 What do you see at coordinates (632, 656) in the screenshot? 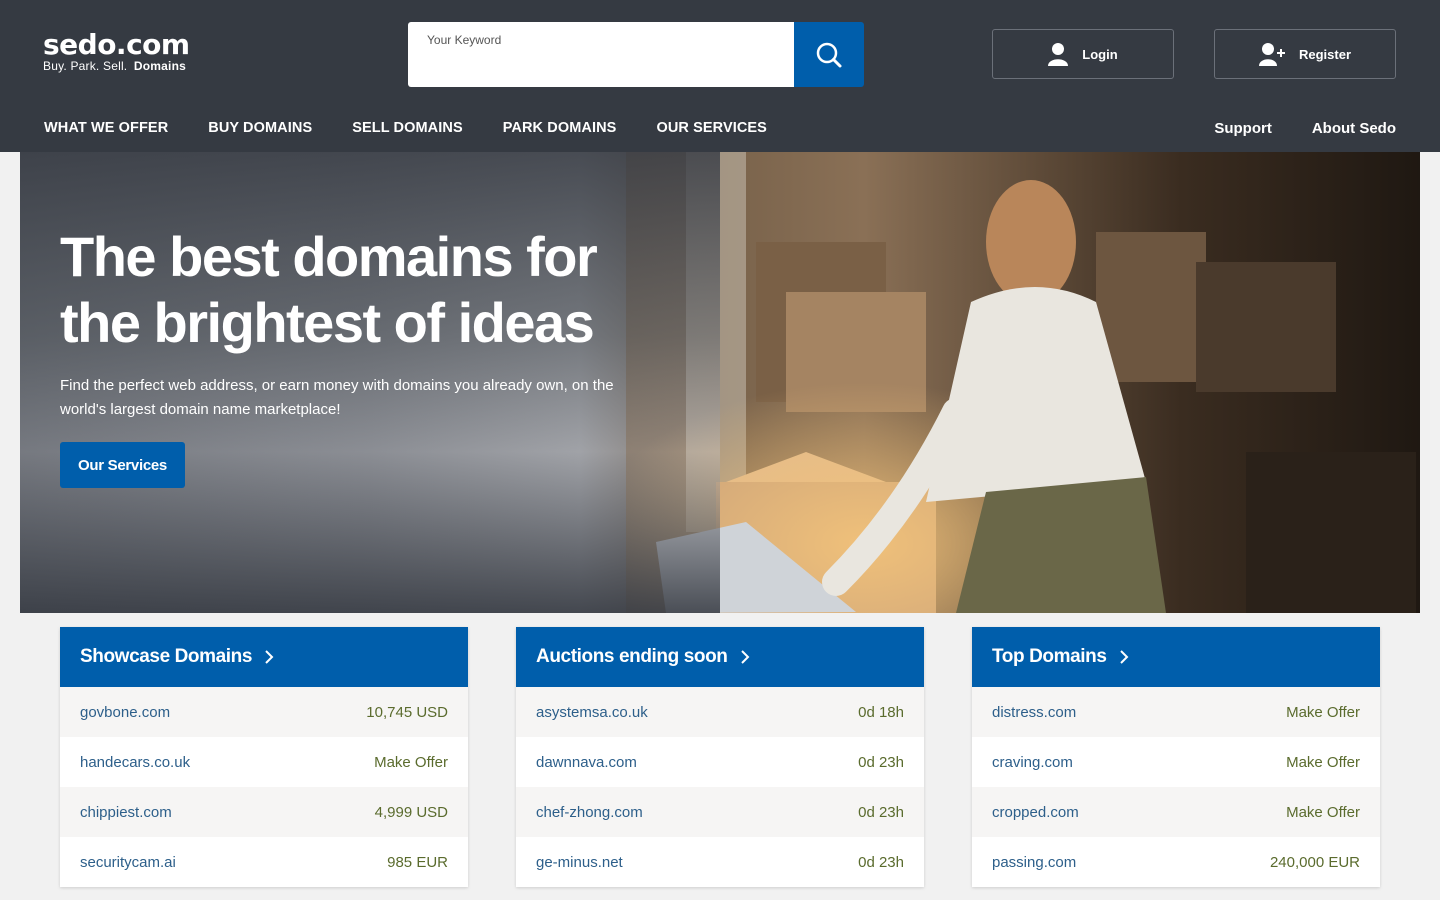
I see `panel-title: Auctions ending soon` at bounding box center [632, 656].